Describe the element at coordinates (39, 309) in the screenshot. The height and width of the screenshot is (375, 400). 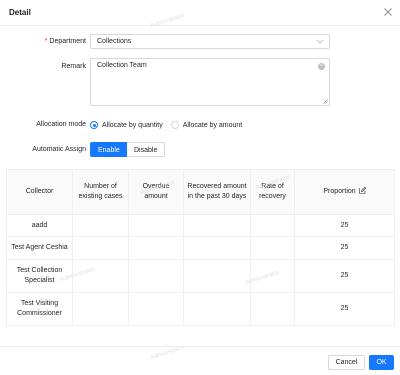
I see `cell-collector: Test Visiting Commissioner` at that location.